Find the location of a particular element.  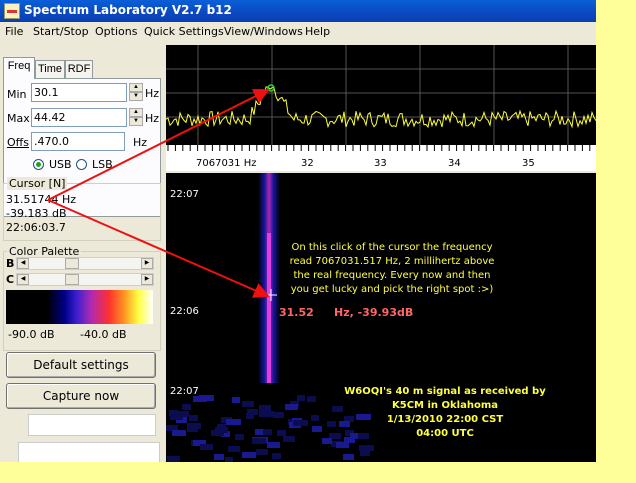

readout-level: Hz, -39.93dB is located at coordinates (374, 312).